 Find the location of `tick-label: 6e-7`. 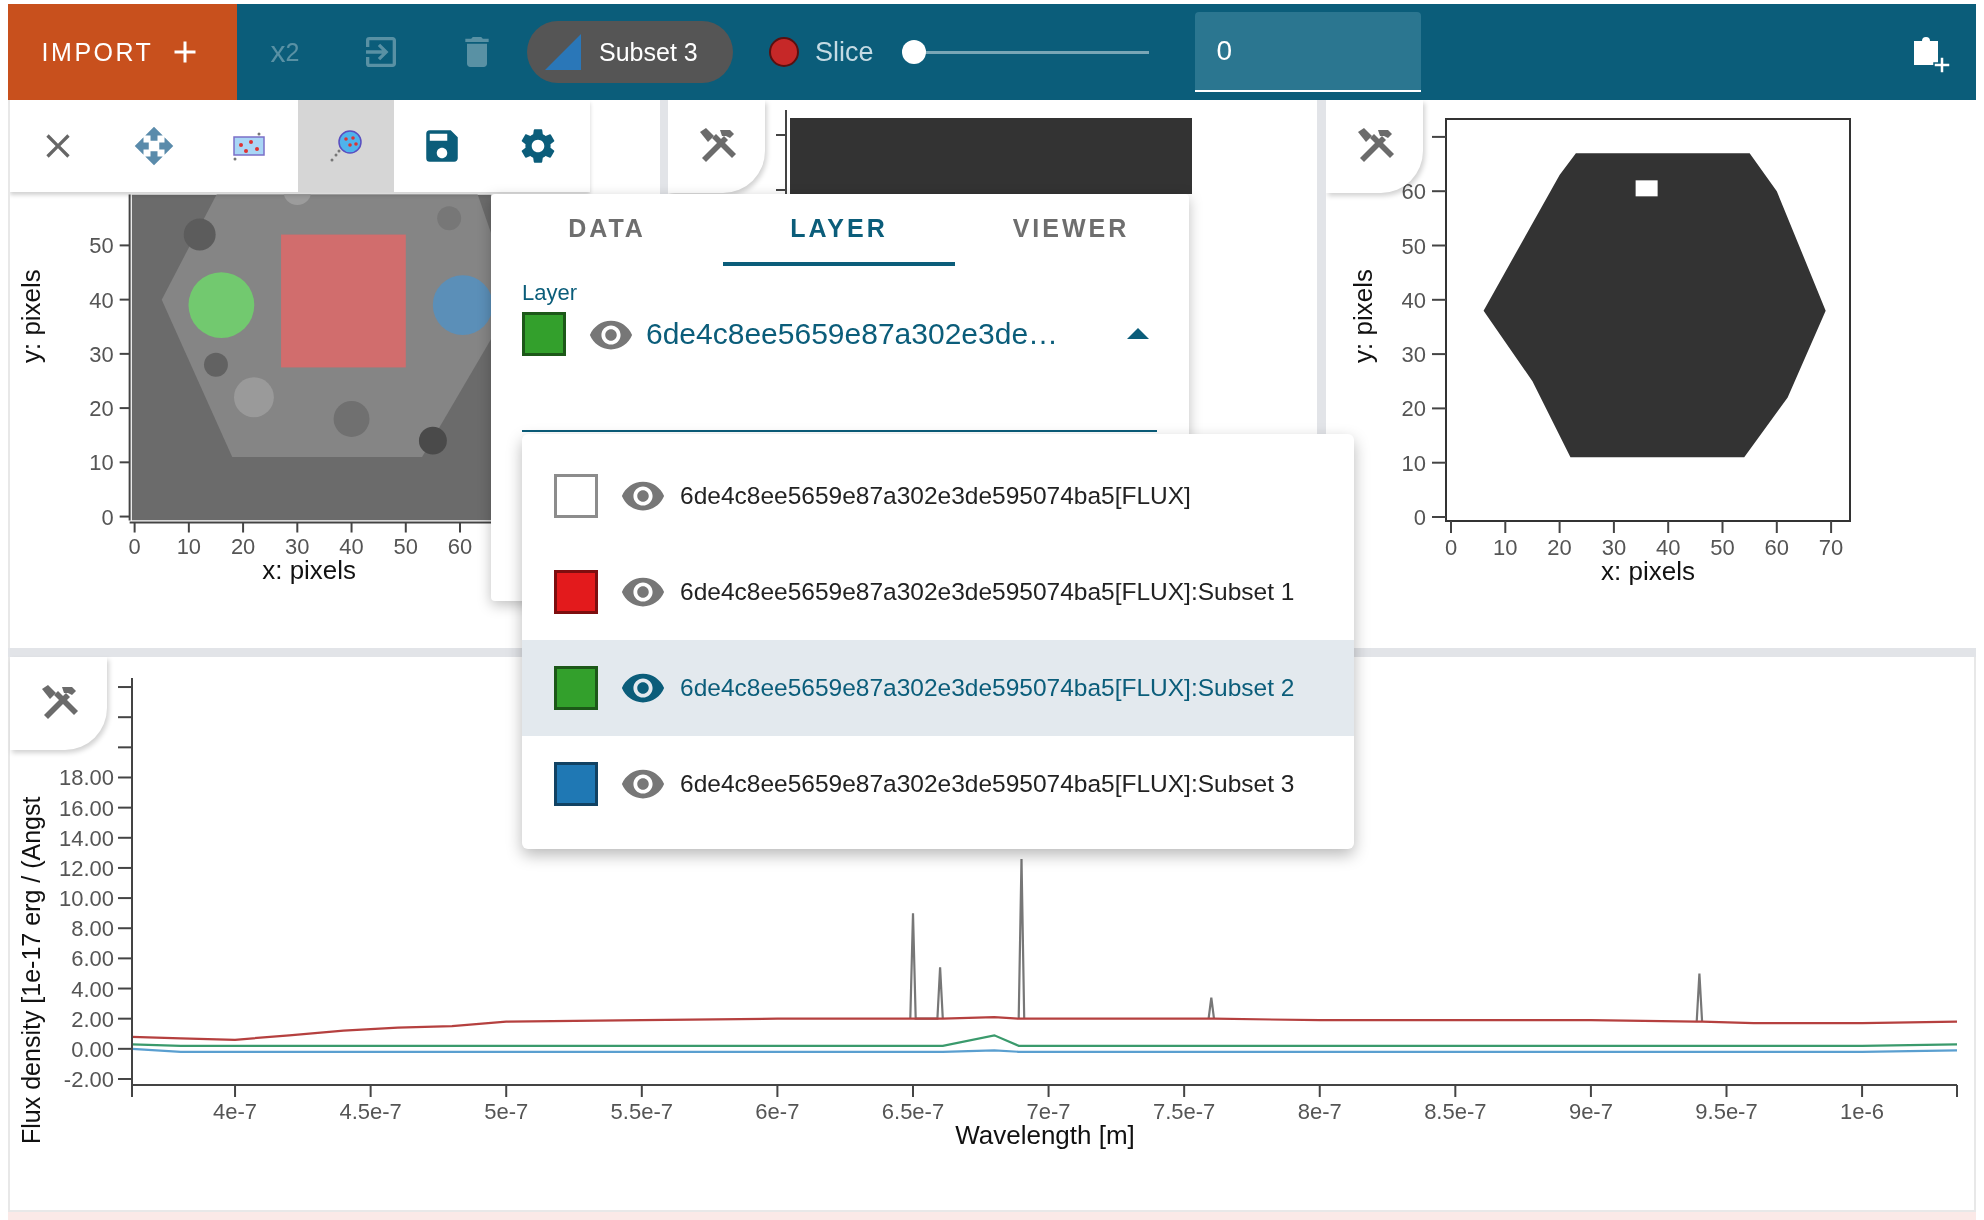

tick-label: 6e-7 is located at coordinates (777, 1111).